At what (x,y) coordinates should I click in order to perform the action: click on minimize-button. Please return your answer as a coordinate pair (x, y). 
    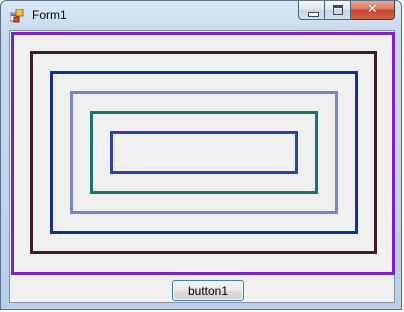
    Looking at the image, I should click on (311, 10).